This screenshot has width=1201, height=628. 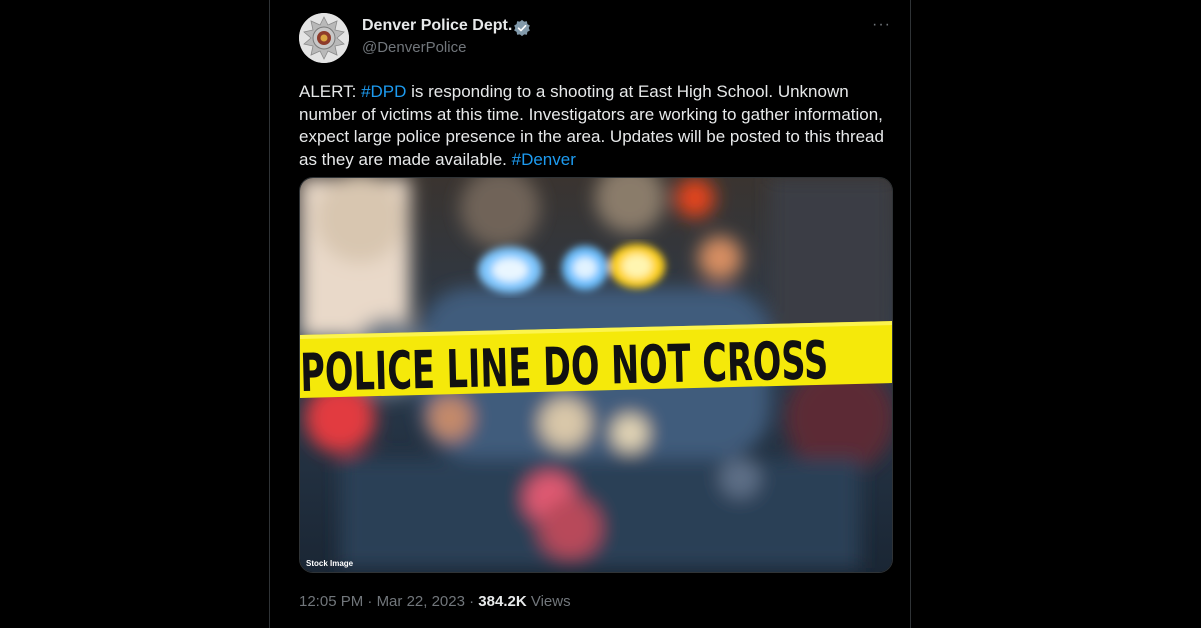 I want to click on hashtag-link: #Denver, so click(x=544, y=159).